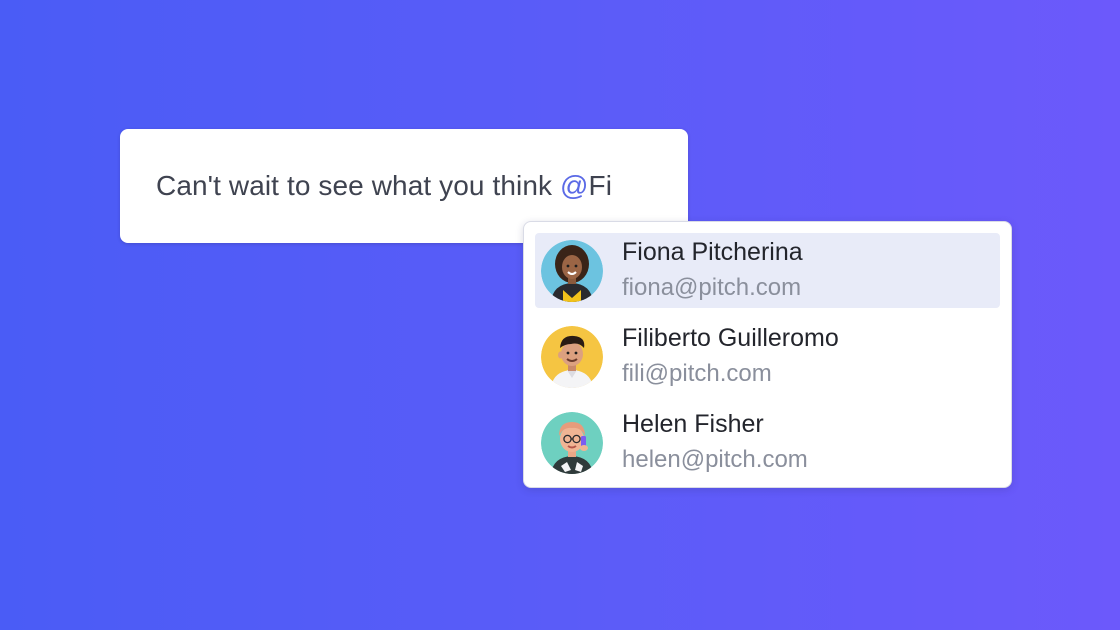 The width and height of the screenshot is (1120, 630). Describe the element at coordinates (572, 357) in the screenshot. I see `filiberto-avatar` at that location.